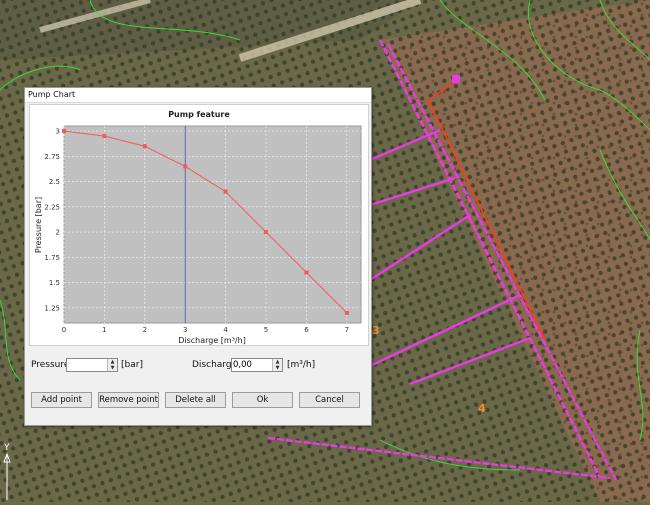 The height and width of the screenshot is (505, 650). Describe the element at coordinates (225, 330) in the screenshot. I see `x-tick-label: 4` at that location.